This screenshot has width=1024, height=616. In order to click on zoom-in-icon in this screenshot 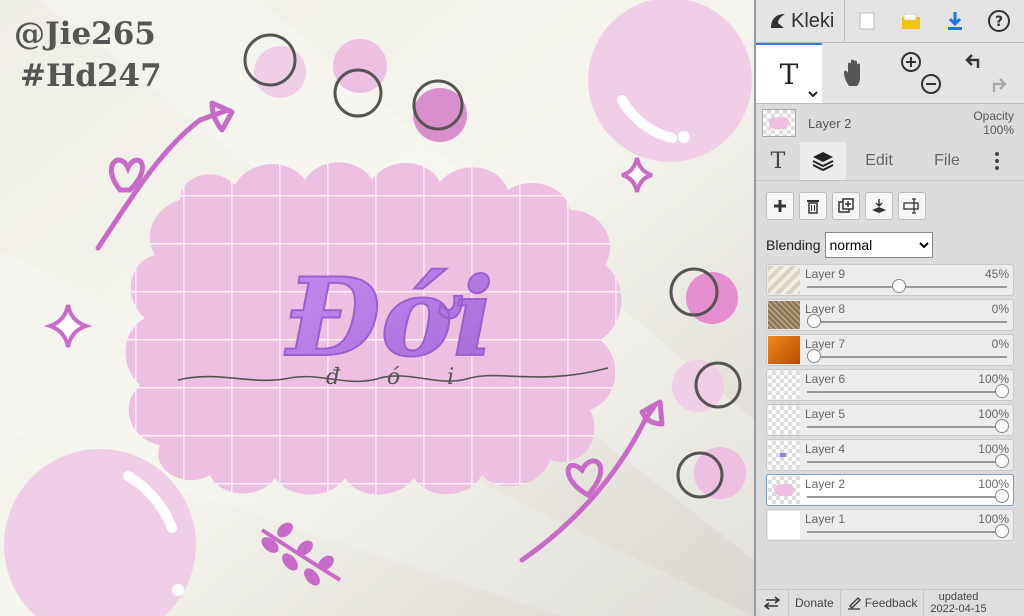, I will do `click(911, 62)`.